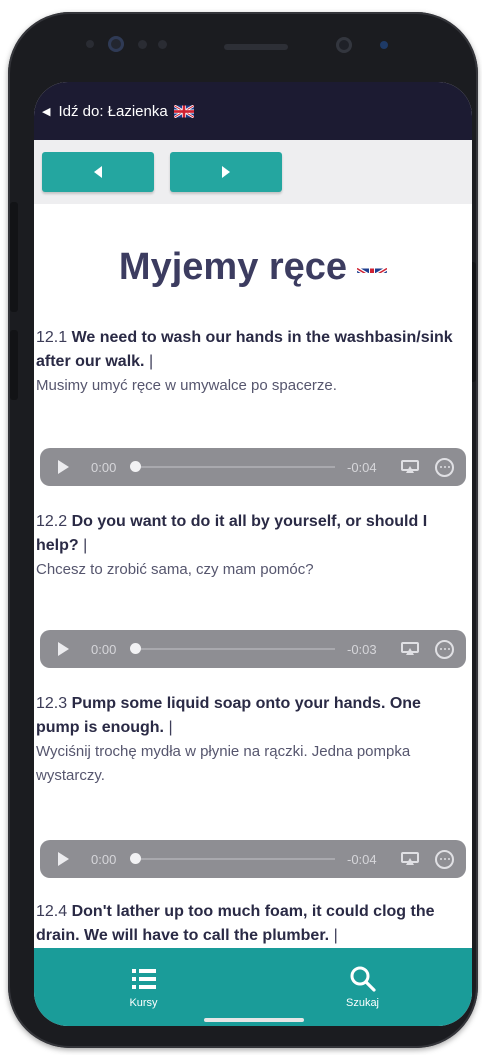 This screenshot has width=482, height=1055. What do you see at coordinates (116, 44) in the screenshot?
I see `front-camera-icon` at bounding box center [116, 44].